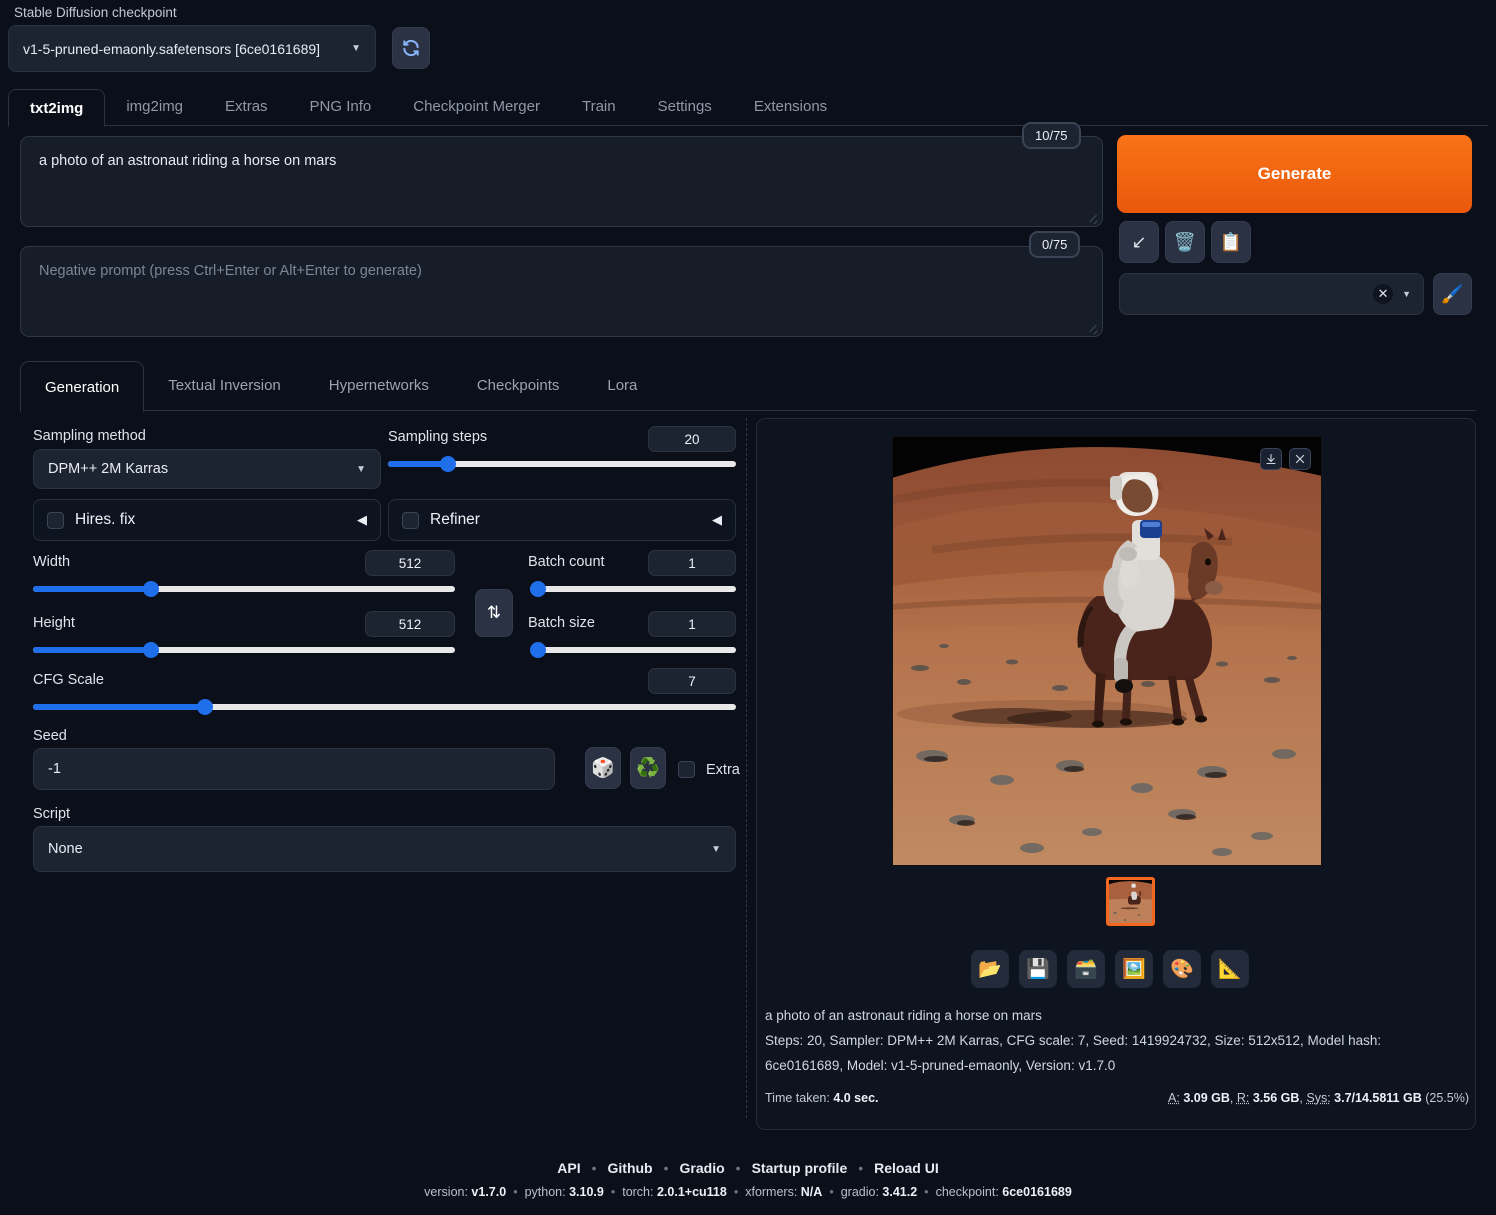 This screenshot has height=1215, width=1496. Describe the element at coordinates (244, 589) in the screenshot. I see `width-slider` at that location.